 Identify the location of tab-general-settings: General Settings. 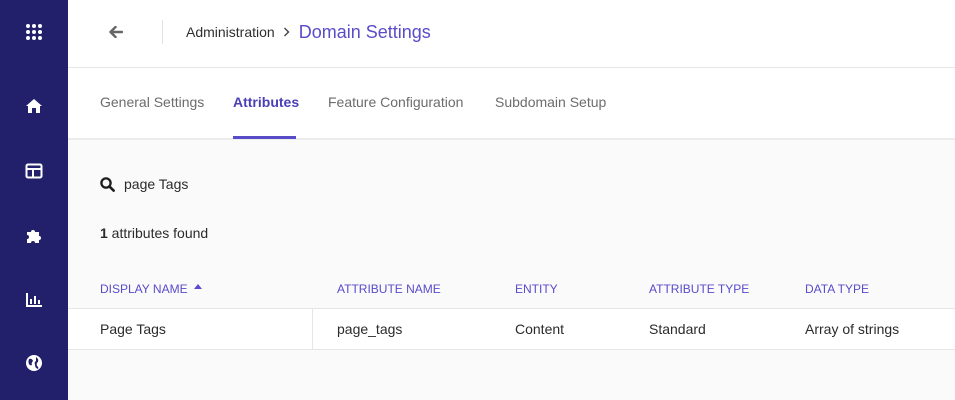
(152, 102).